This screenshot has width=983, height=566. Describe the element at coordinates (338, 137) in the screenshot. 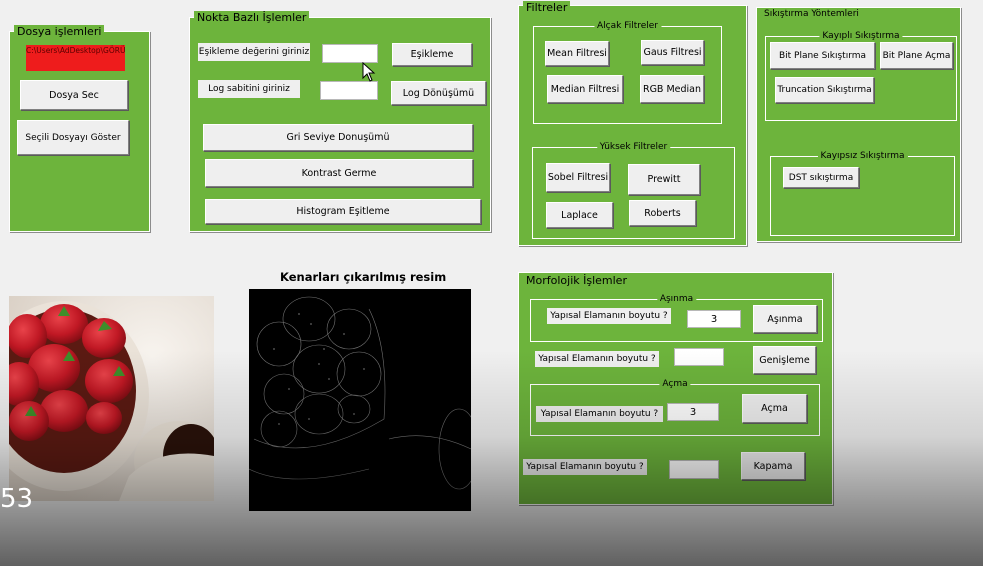

I see `gri-seviye-button: Gri Seviye Donuşümü` at that location.